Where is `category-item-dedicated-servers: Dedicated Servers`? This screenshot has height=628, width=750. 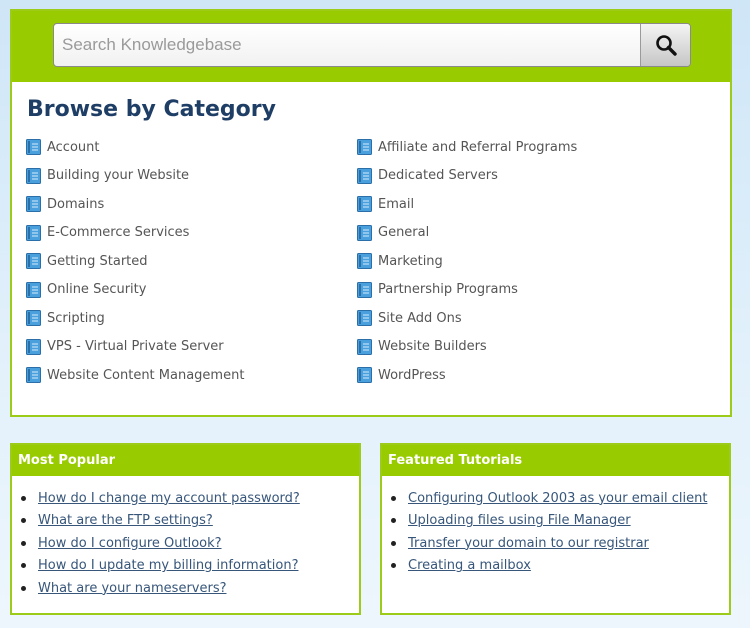
category-item-dedicated-servers: Dedicated Servers is located at coordinates (467, 176).